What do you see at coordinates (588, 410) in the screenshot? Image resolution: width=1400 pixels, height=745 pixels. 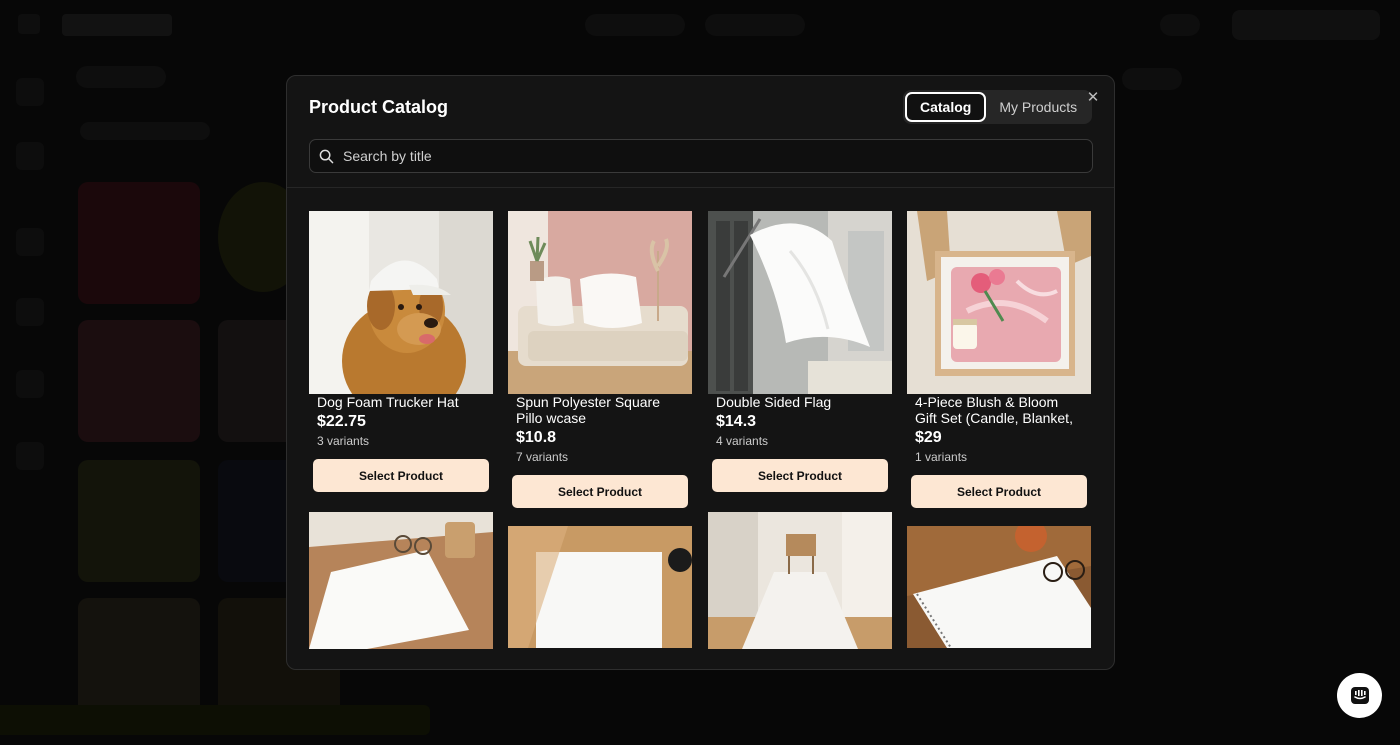 I see `product-name: Spun Polyester Square Pillo wcase` at bounding box center [588, 410].